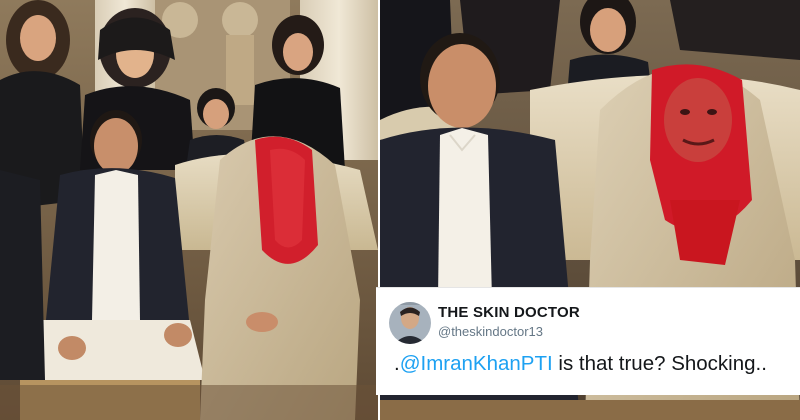 This screenshot has height=420, width=800. Describe the element at coordinates (509, 312) in the screenshot. I see `tweet-display-name: THE SKIN DOCTOR` at that location.